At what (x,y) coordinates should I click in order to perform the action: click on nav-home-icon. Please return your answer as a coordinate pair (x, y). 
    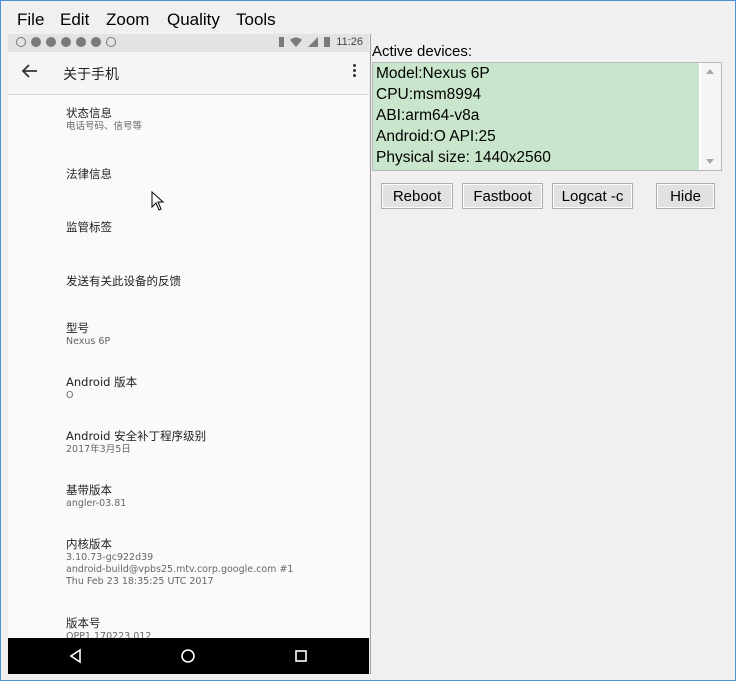
    Looking at the image, I should click on (188, 656).